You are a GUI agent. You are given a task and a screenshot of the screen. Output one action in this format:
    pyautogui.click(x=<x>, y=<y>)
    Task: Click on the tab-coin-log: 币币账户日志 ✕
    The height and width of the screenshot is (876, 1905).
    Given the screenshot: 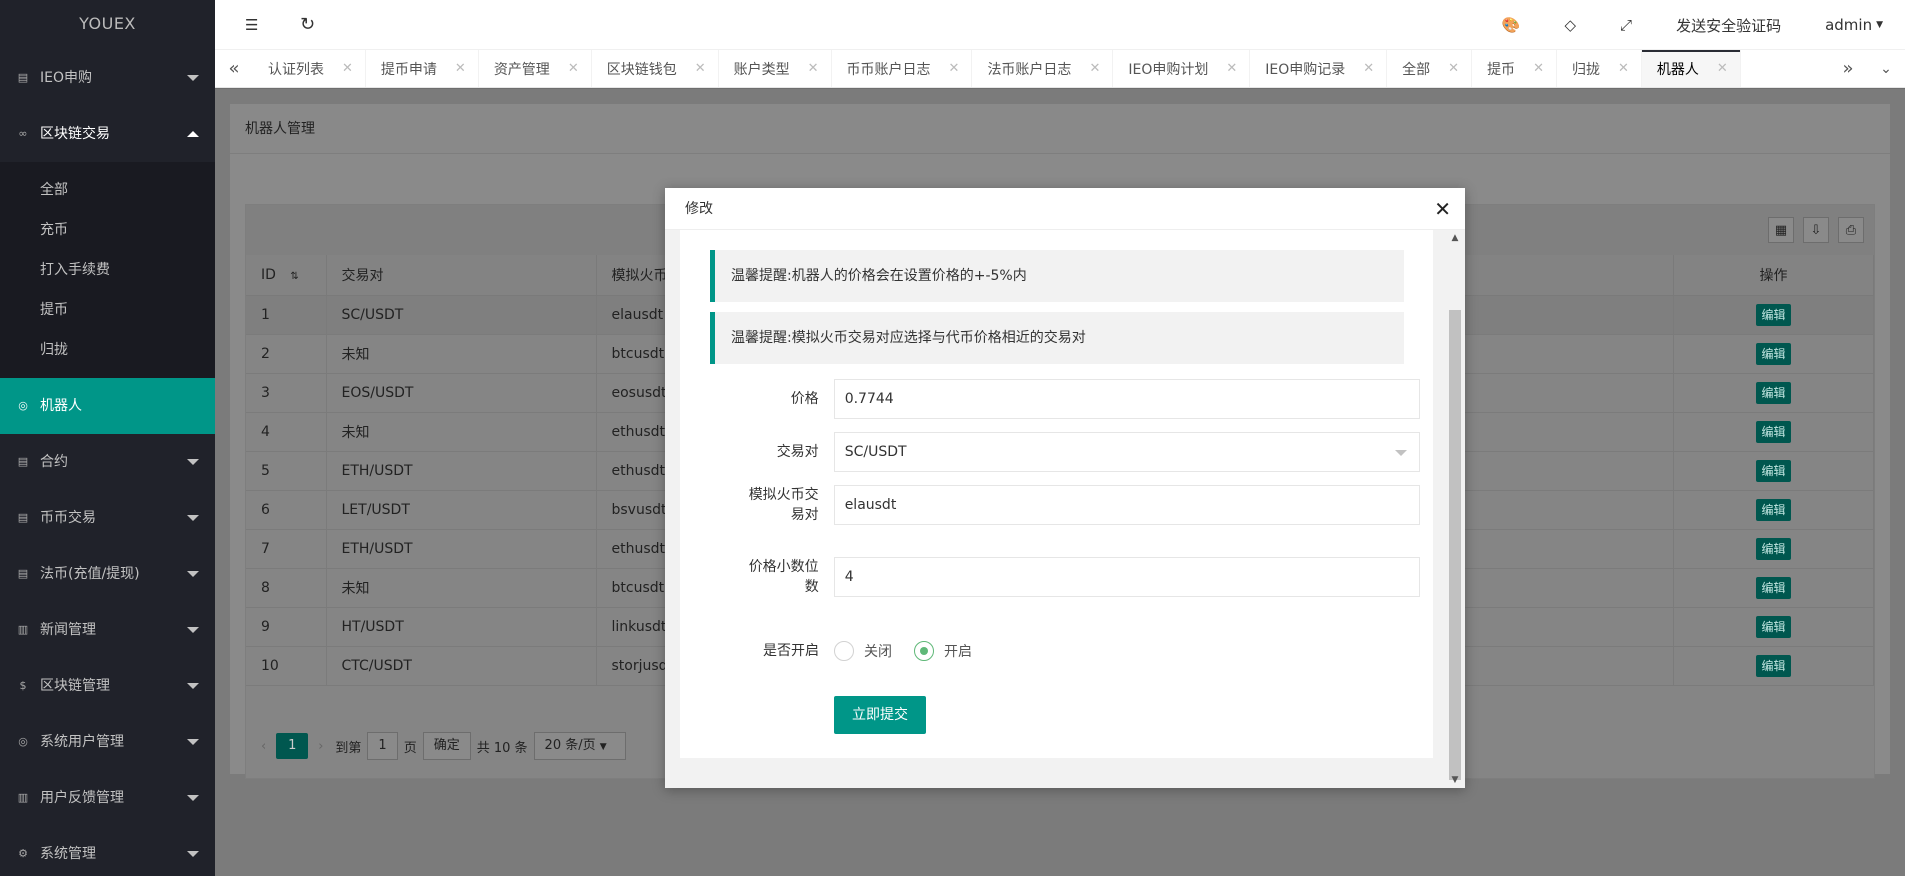 What is the action you would take?
    pyautogui.click(x=902, y=68)
    